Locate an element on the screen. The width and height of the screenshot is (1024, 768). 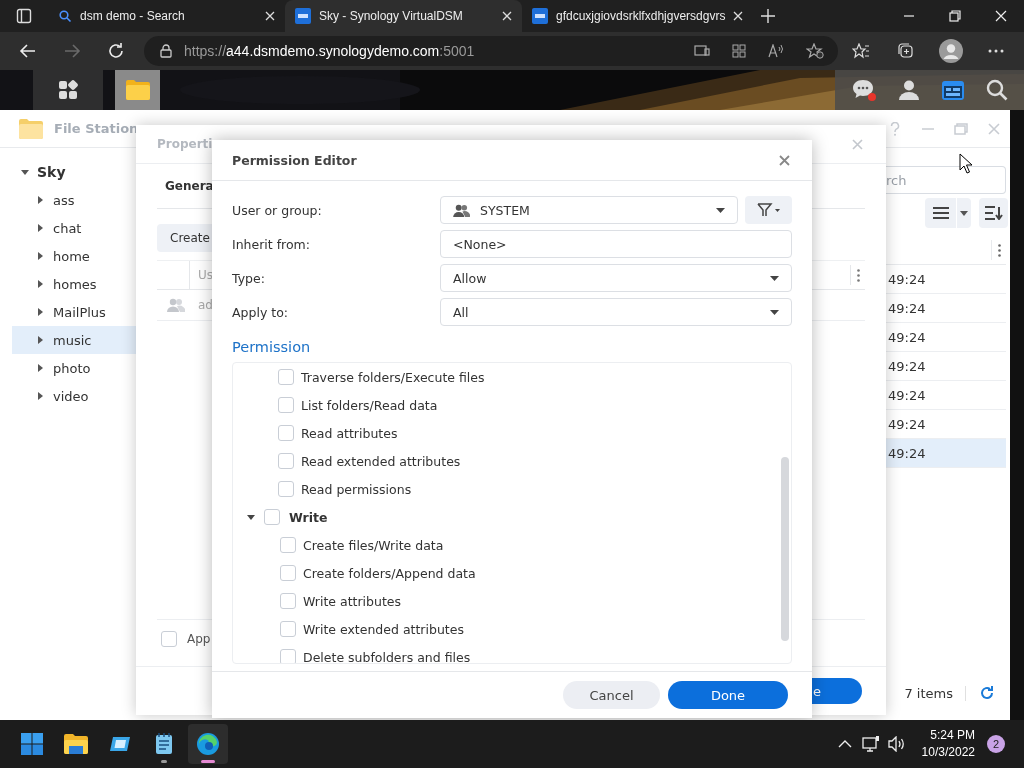
tree-item: home is located at coordinates (74, 256).